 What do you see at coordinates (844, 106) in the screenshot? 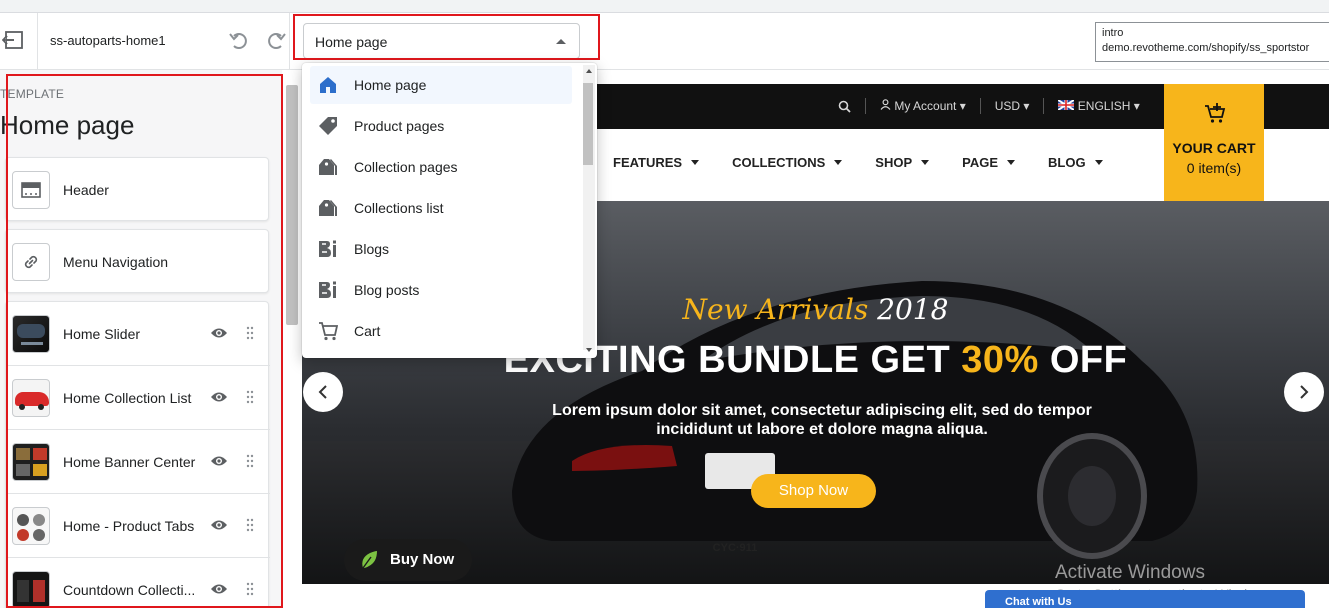
I see `search-icon` at bounding box center [844, 106].